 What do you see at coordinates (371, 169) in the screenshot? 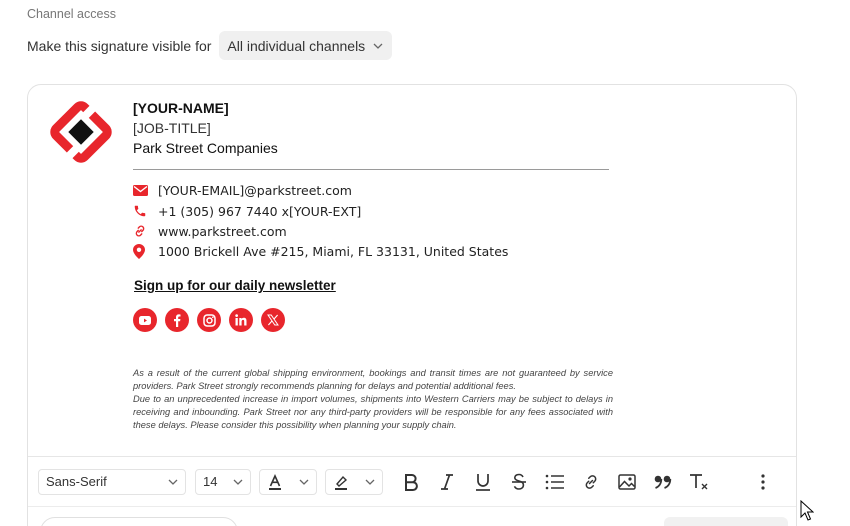
I see `signature-divider` at bounding box center [371, 169].